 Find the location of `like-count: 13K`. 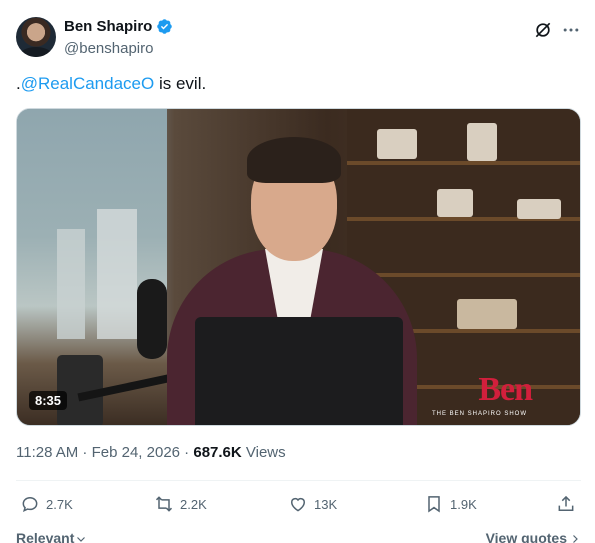

like-count: 13K is located at coordinates (326, 504).